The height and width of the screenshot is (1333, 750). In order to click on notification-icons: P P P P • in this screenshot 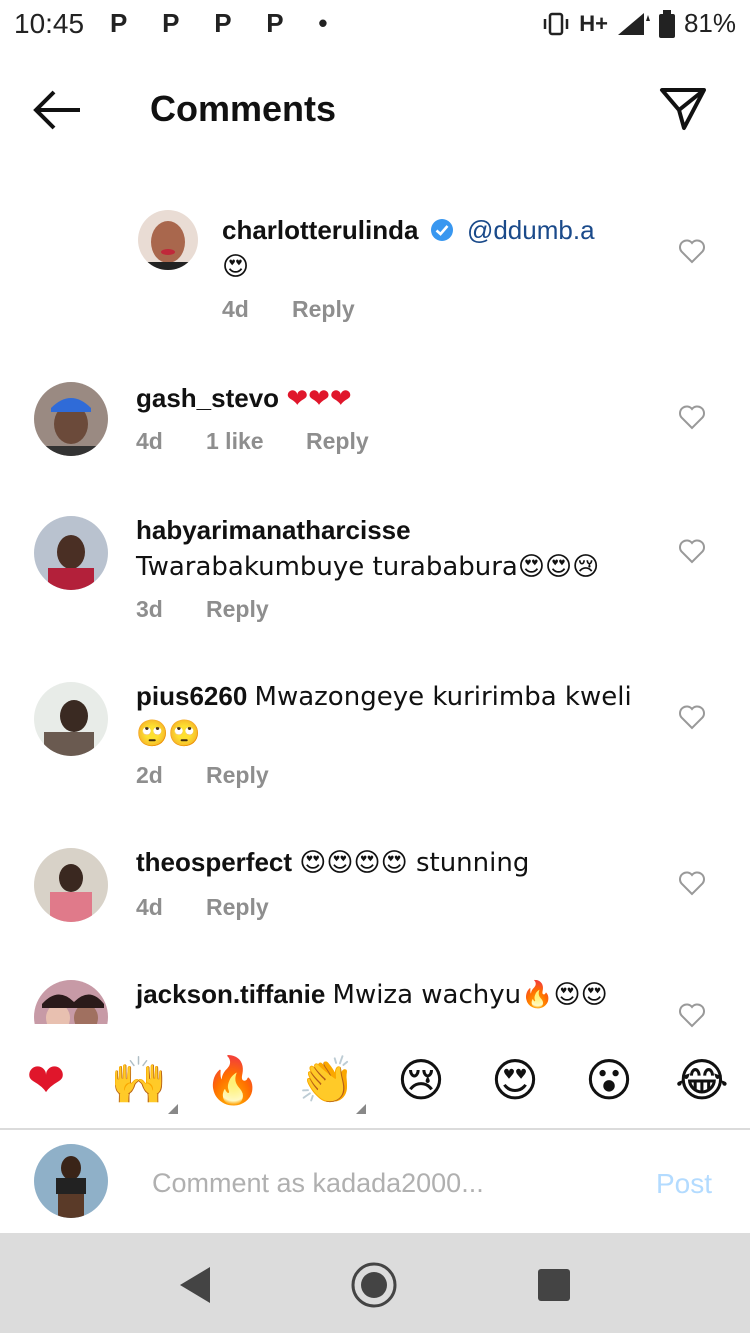, I will do `click(226, 23)`.